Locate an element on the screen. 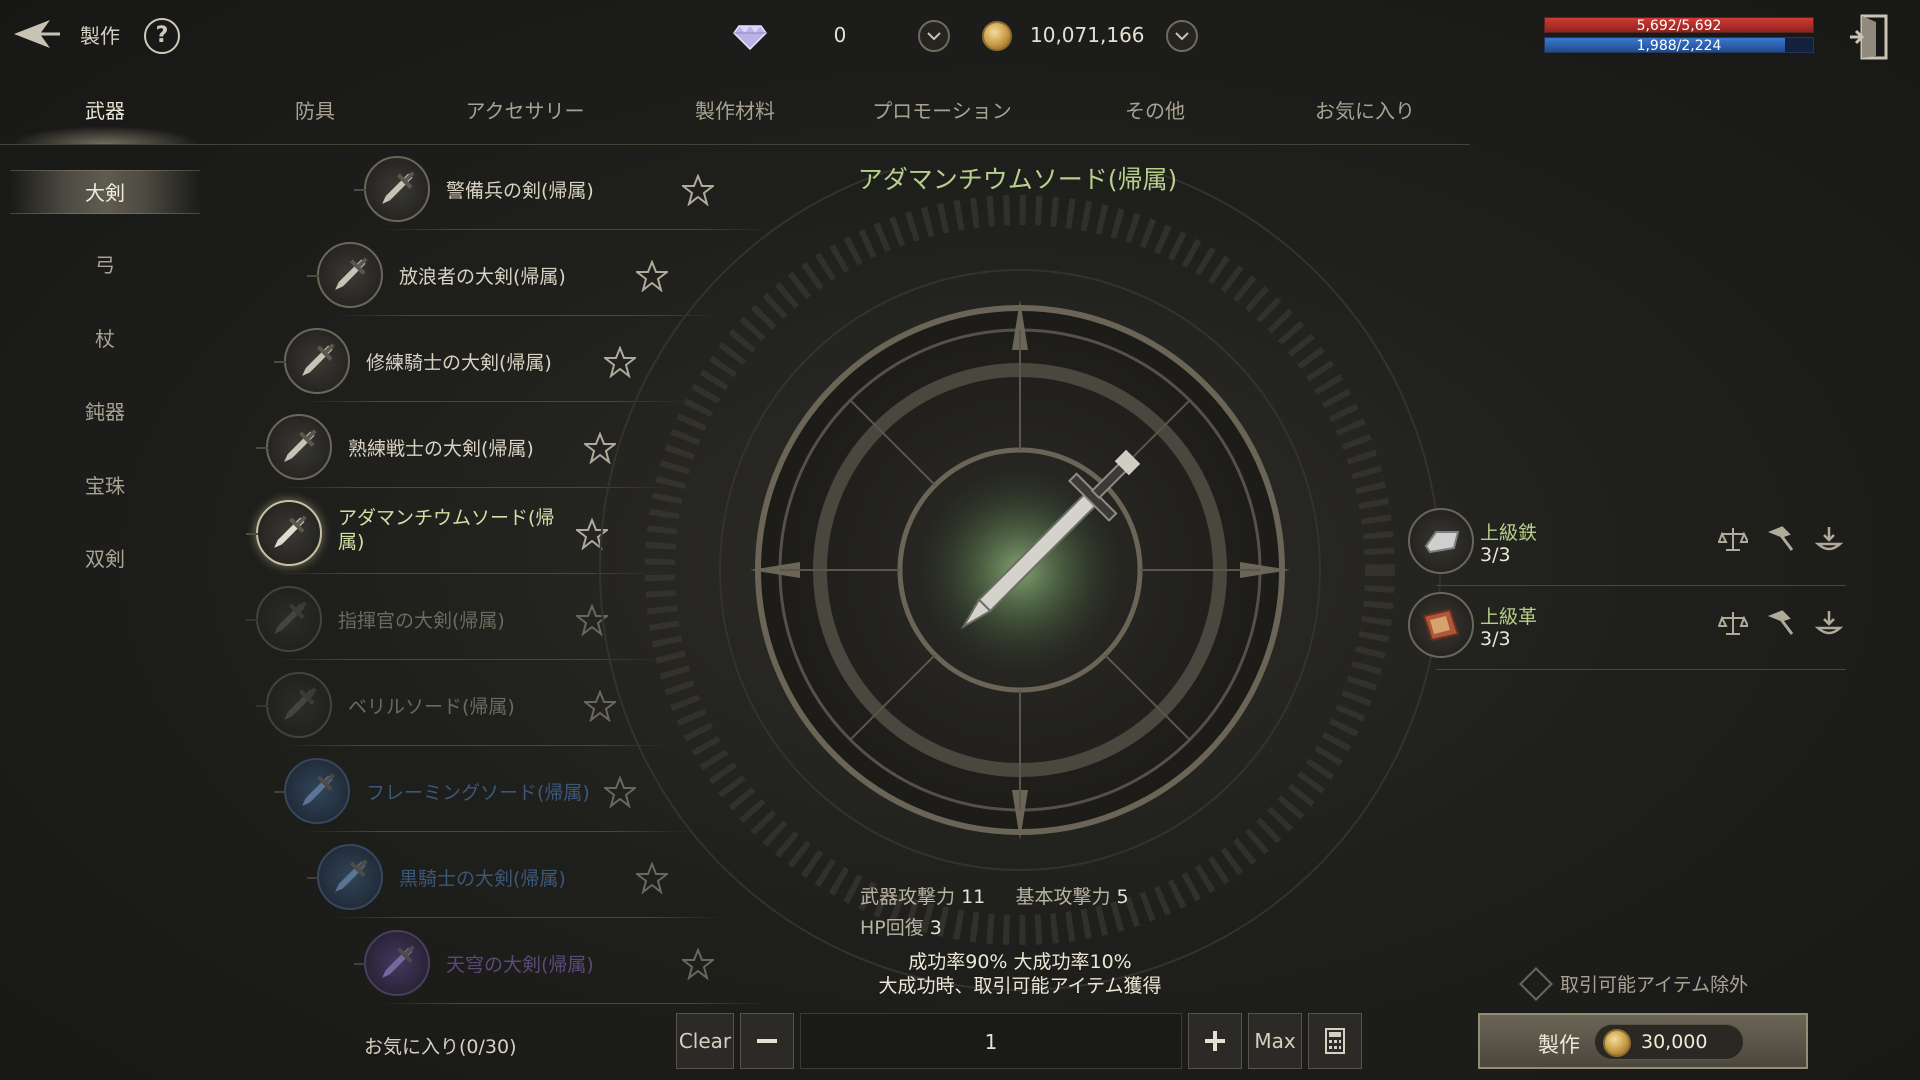 Image resolution: width=1920 pixels, height=1080 pixels. material-name: 上級革 is located at coordinates (1509, 617).